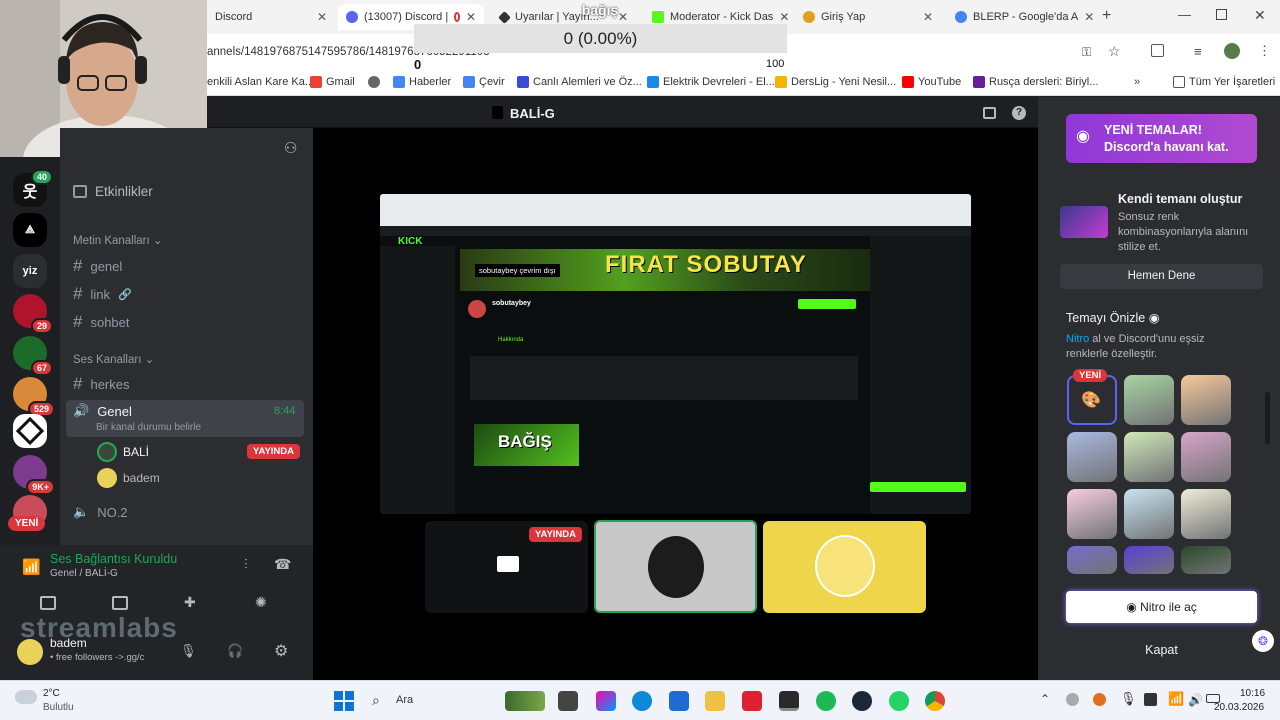 This screenshot has width=1280, height=720. I want to click on taskbar-search: Ara, so click(404, 700).